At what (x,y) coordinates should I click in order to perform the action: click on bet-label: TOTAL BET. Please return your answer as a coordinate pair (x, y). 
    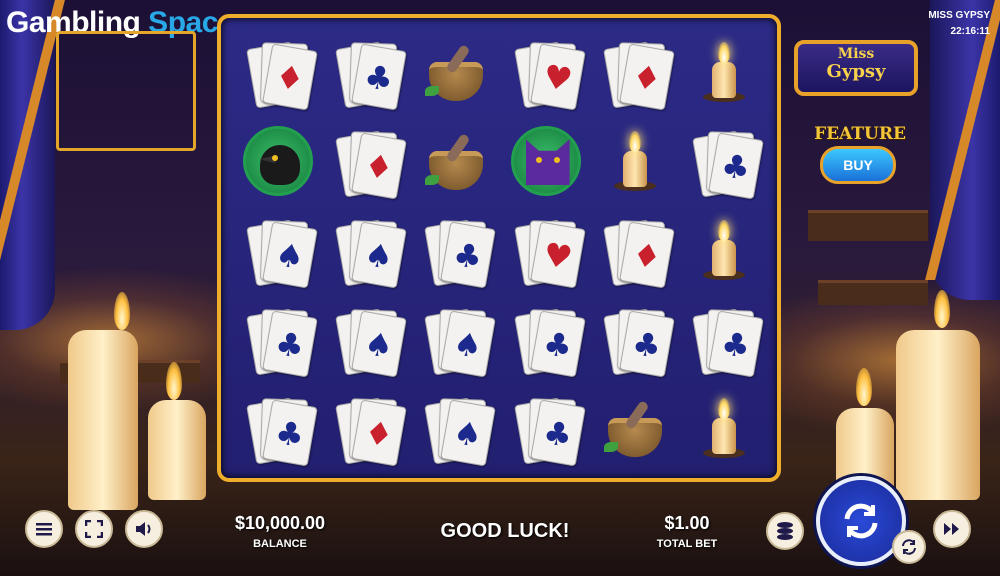
    Looking at the image, I should click on (687, 544).